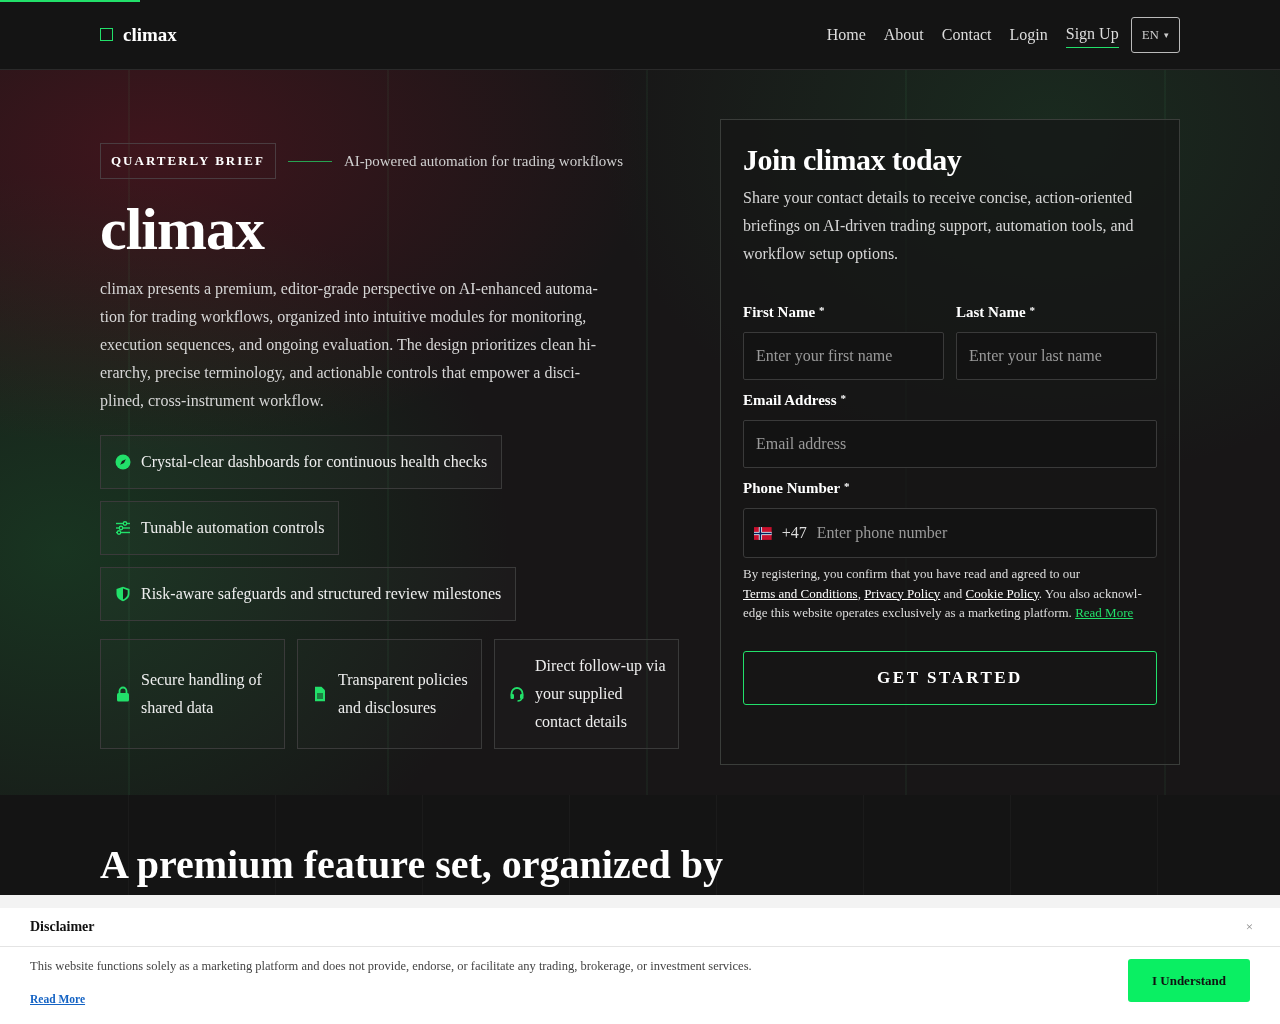  What do you see at coordinates (996, 312) in the screenshot?
I see `field-label: Last Name *` at bounding box center [996, 312].